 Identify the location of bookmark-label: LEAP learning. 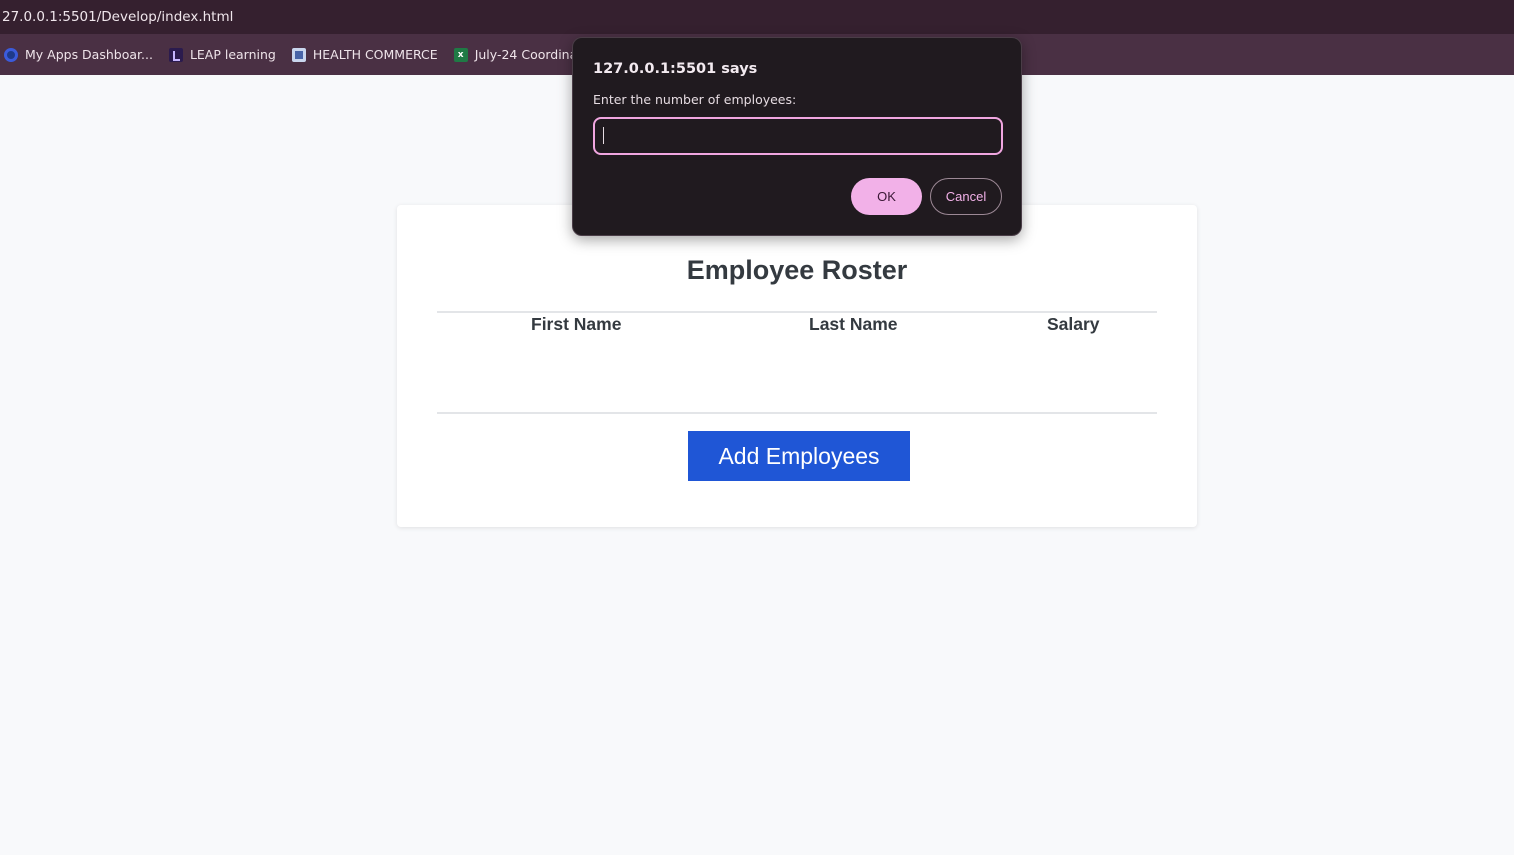
(232, 54).